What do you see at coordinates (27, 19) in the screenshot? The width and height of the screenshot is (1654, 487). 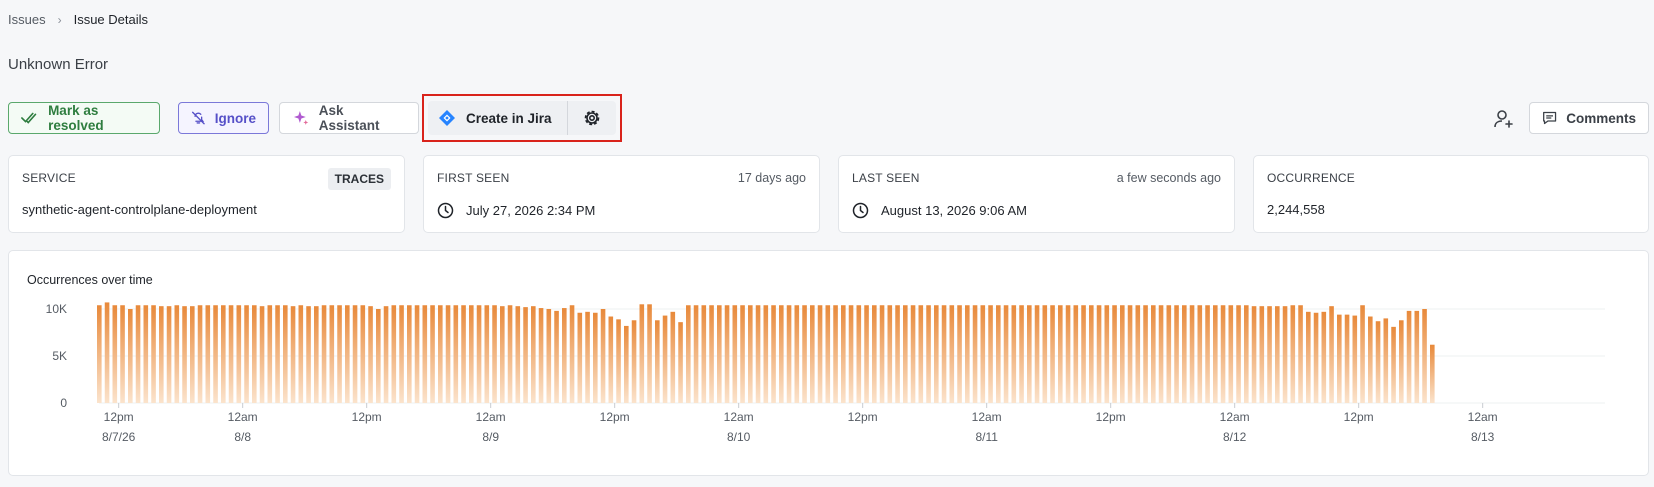 I see `breadcrumb-issues-link: Issues` at bounding box center [27, 19].